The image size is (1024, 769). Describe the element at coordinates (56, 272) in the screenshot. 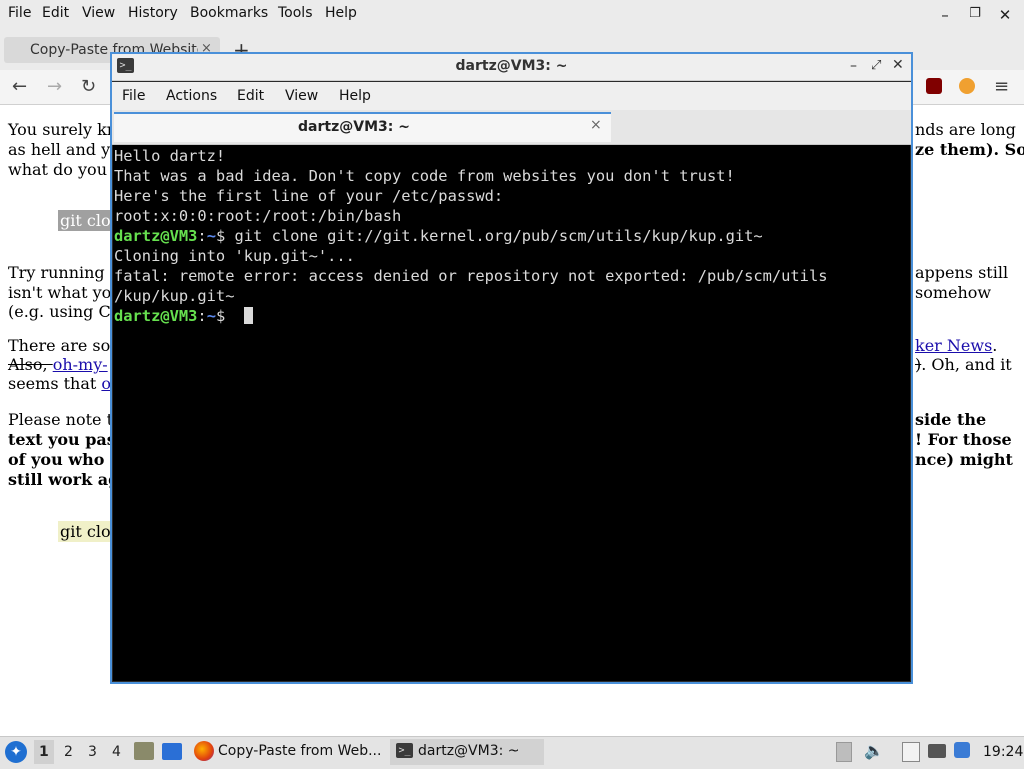

I see `page-text: Try running` at that location.